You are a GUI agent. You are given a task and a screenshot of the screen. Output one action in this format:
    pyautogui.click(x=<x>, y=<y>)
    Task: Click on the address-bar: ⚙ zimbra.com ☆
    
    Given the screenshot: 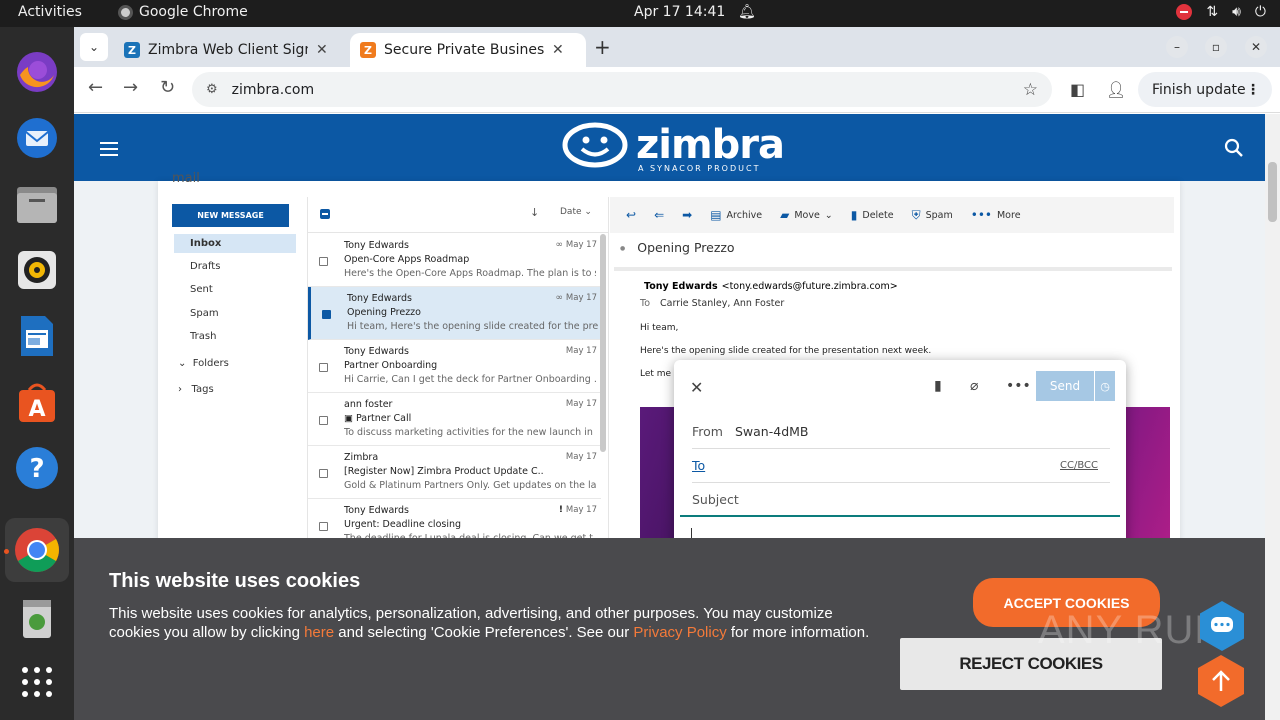 What is the action you would take?
    pyautogui.click(x=622, y=89)
    